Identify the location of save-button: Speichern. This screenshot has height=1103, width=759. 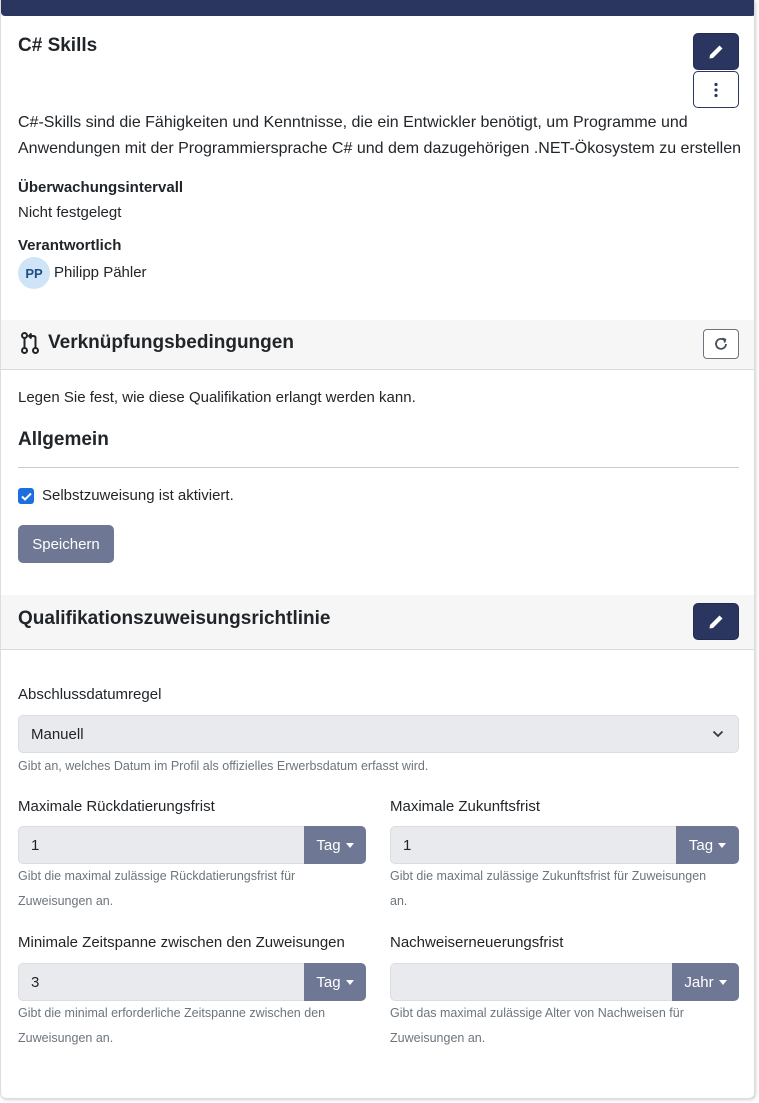
(66, 544).